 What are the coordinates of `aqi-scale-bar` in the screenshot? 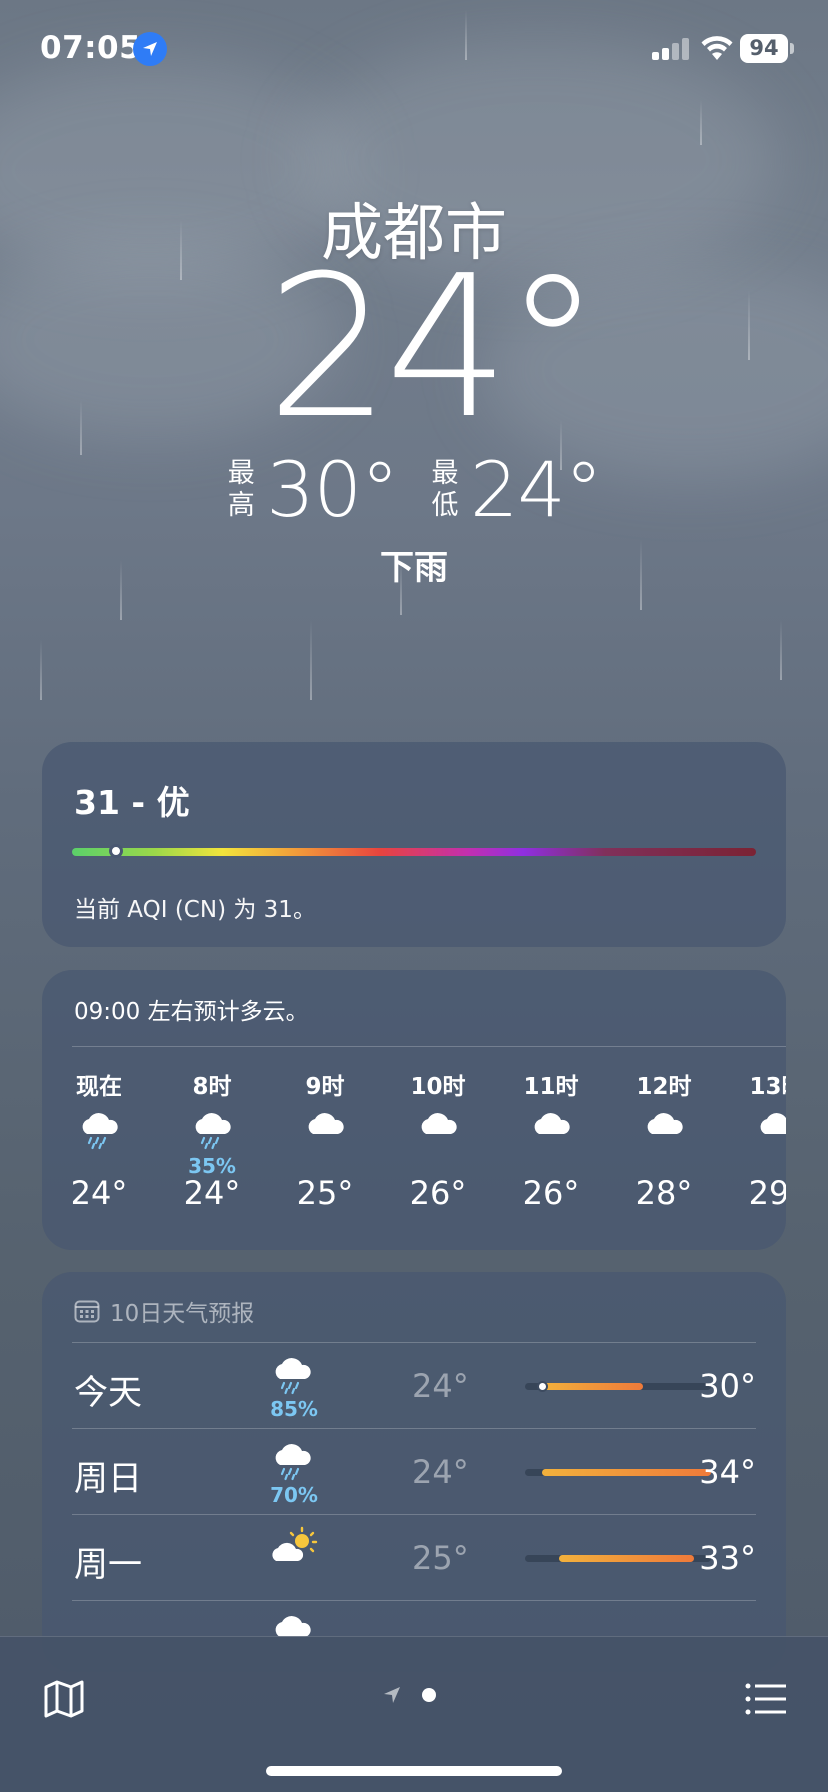 It's located at (414, 852).